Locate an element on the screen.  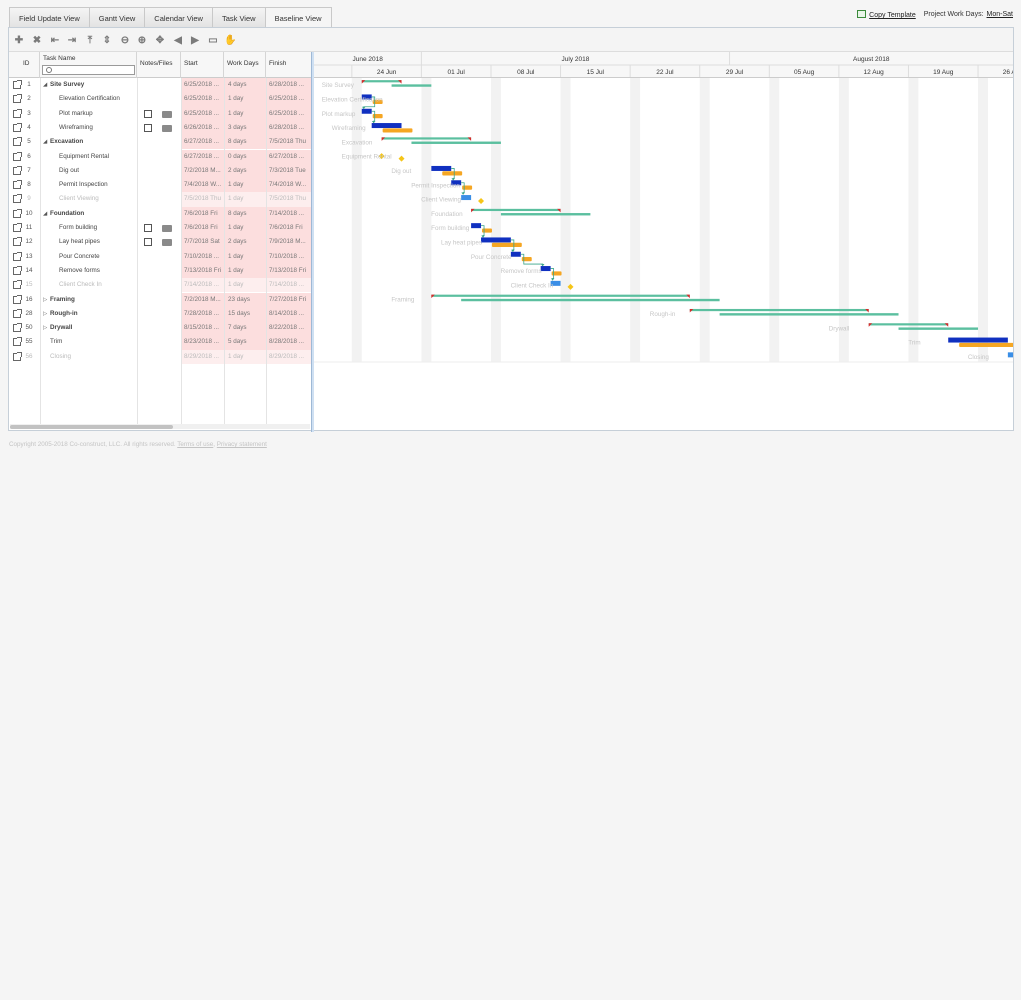
critical-path-icon: ✋ is located at coordinates (230, 40).